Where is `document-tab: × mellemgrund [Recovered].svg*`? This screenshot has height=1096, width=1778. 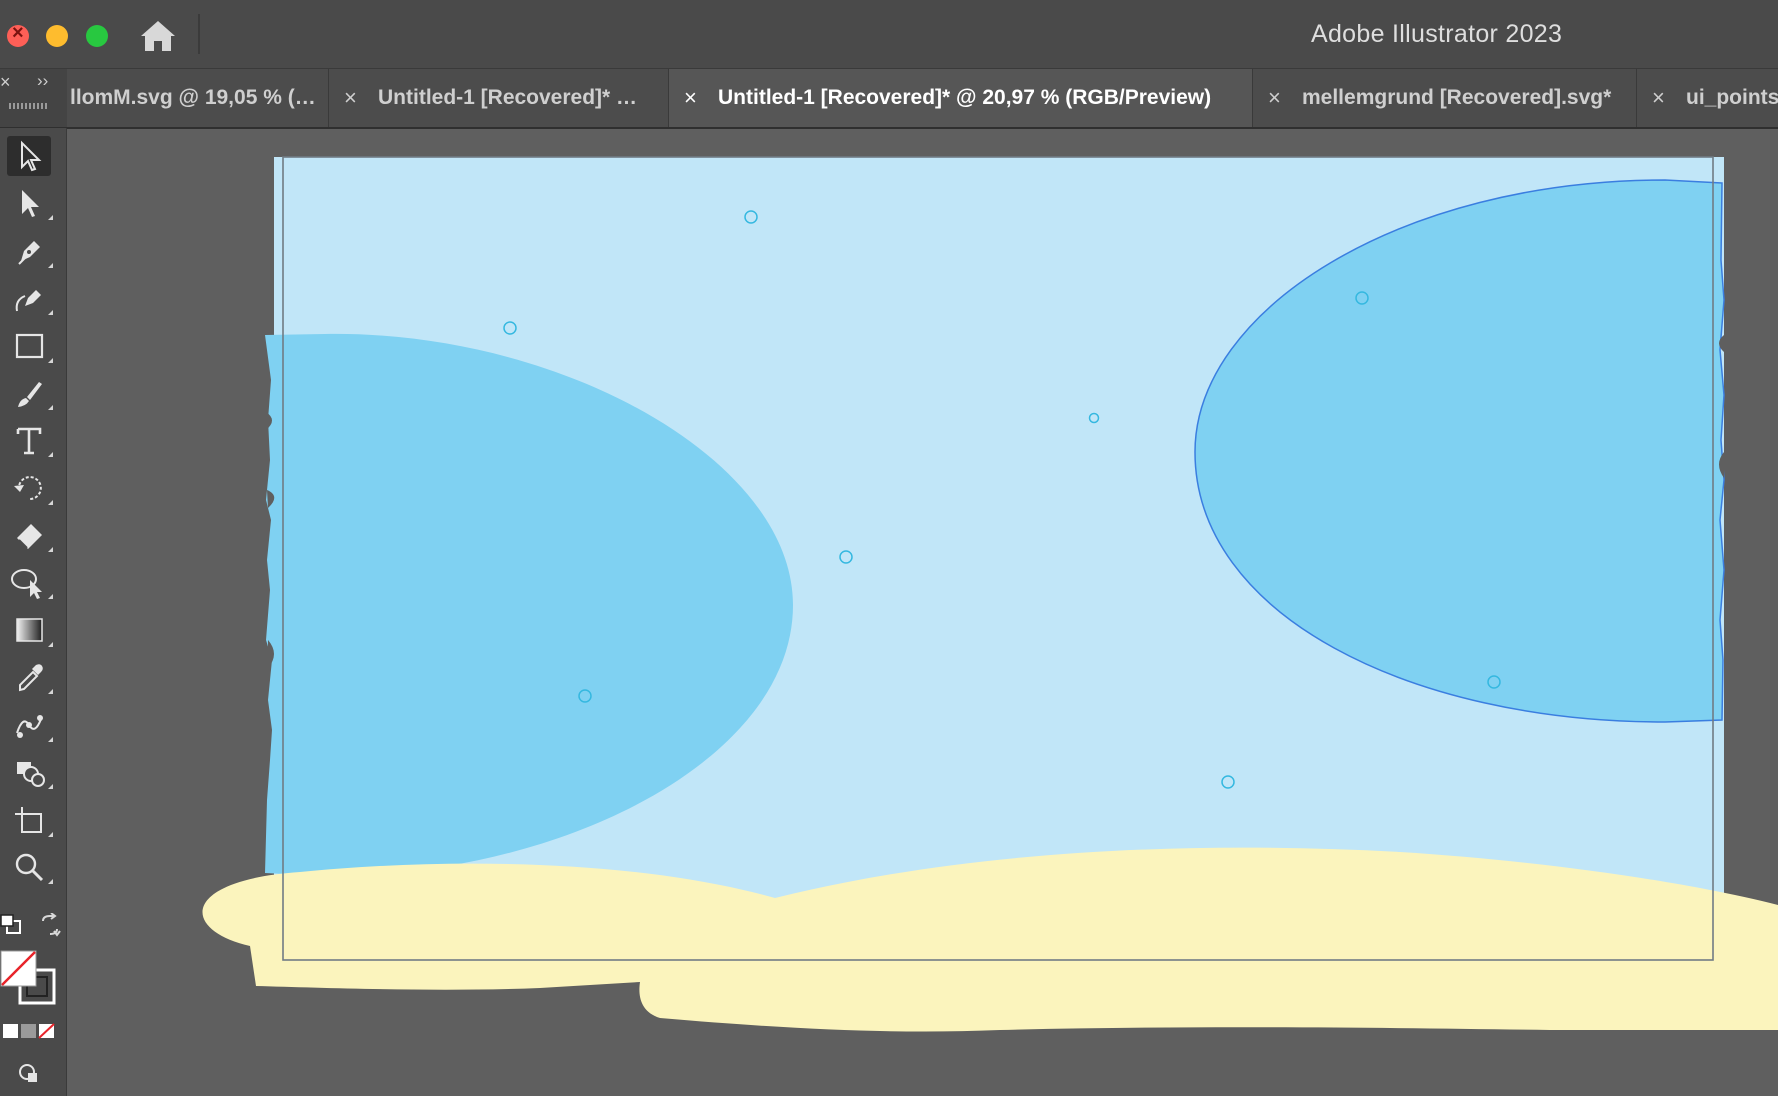
document-tab: × mellemgrund [Recovered].svg* is located at coordinates (1445, 98).